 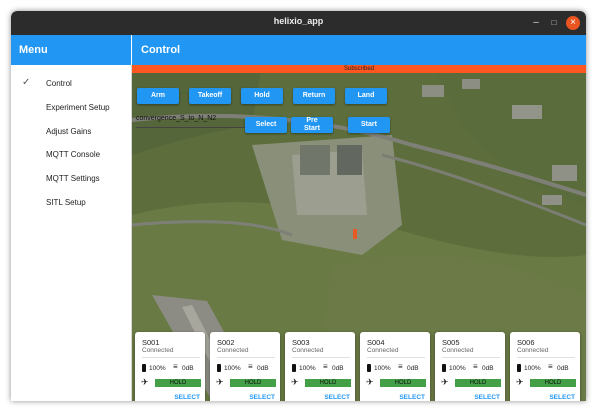 What do you see at coordinates (359, 50) in the screenshot?
I see `page-title: Control` at bounding box center [359, 50].